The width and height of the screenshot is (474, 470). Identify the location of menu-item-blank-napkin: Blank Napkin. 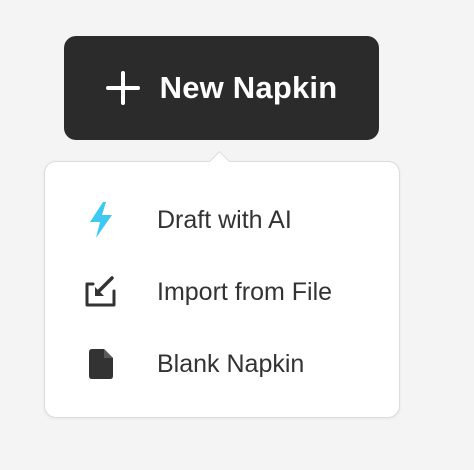
(222, 364).